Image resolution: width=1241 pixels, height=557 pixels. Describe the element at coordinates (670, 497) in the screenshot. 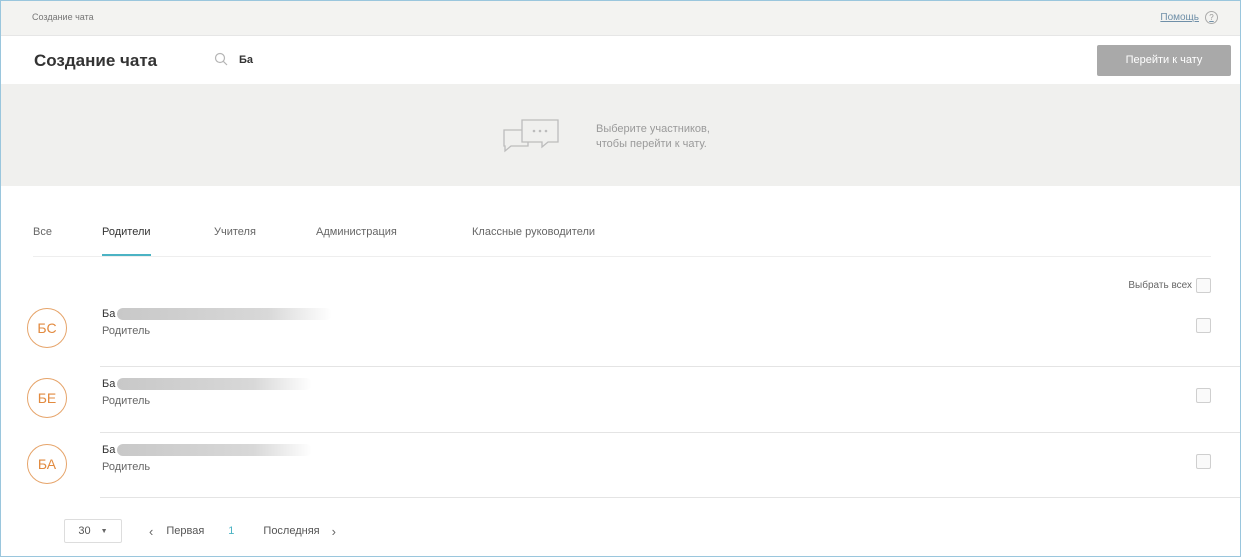

I see `row-divider` at that location.